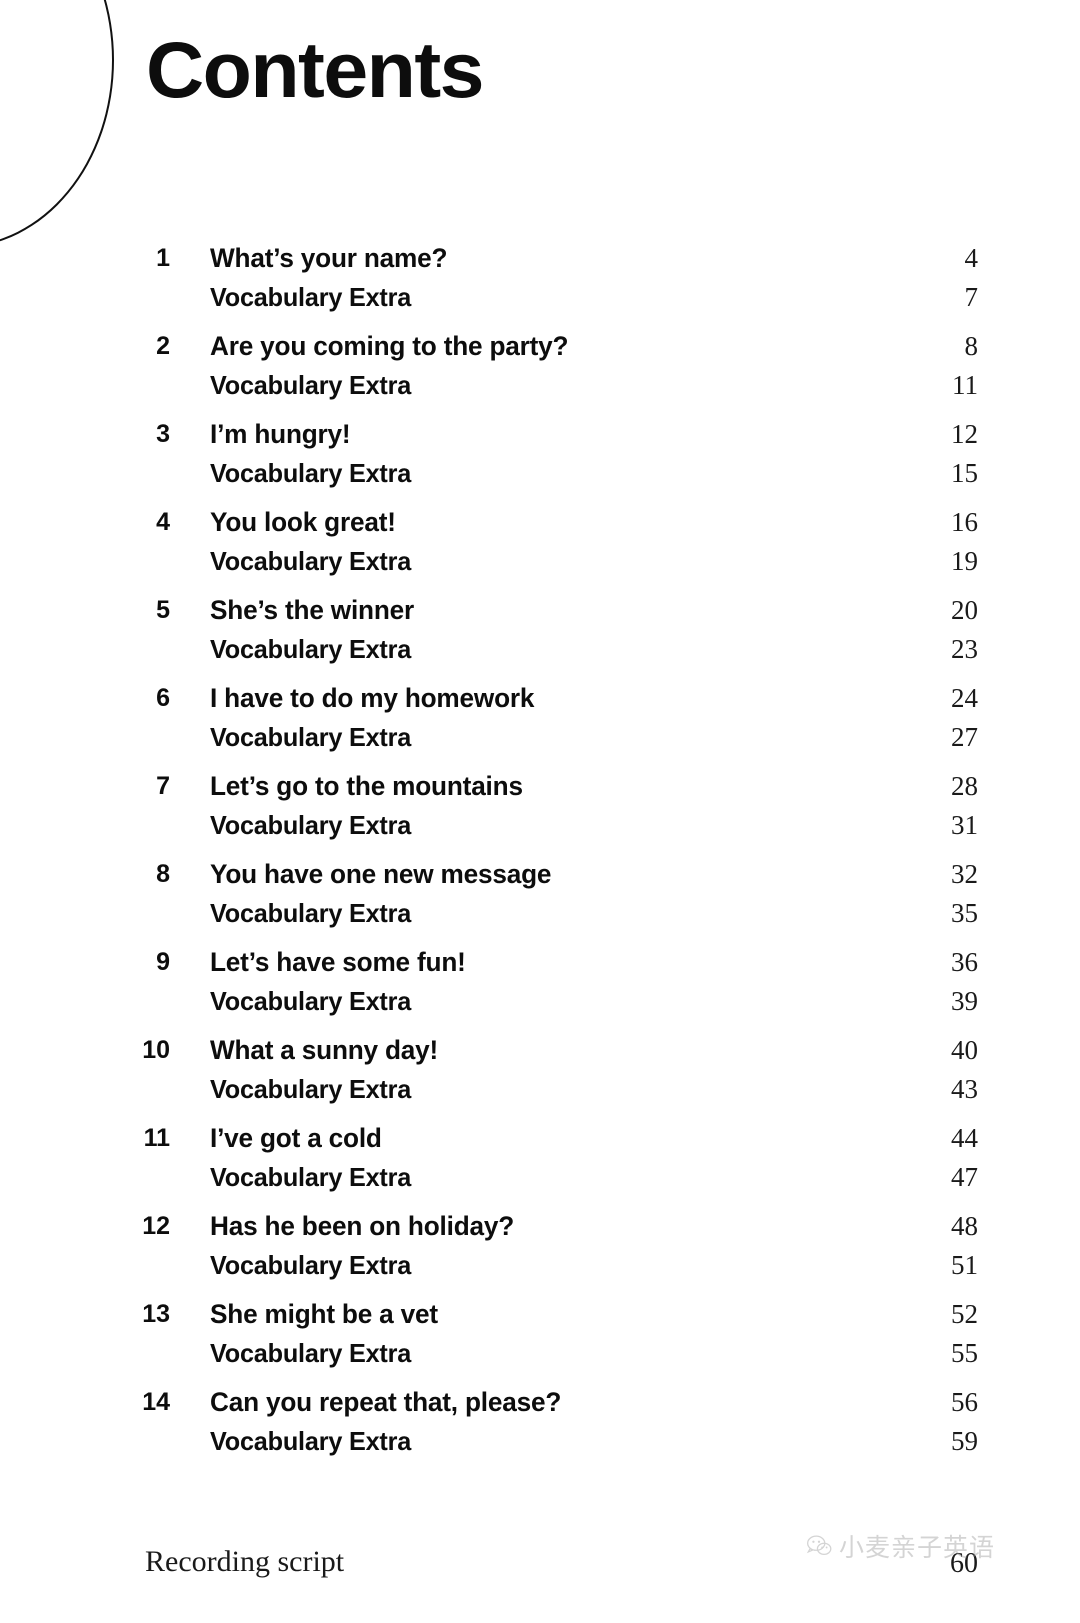  Describe the element at coordinates (540, 1230) in the screenshot. I see `toc-unit-row: 12 Has he been on holiday? 48` at that location.